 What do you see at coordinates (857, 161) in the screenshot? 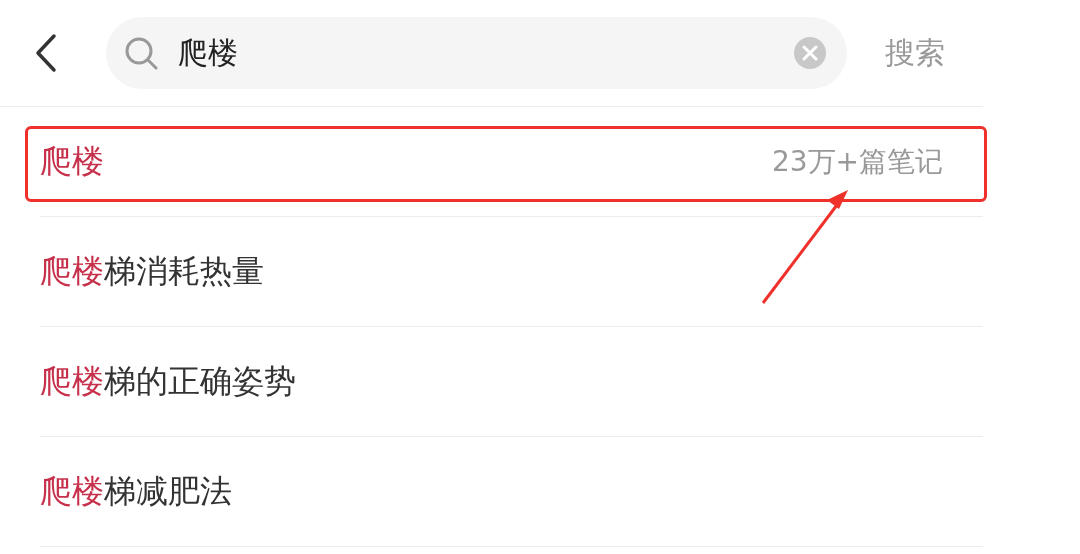
I see `note-count: 23万+篇笔记` at bounding box center [857, 161].